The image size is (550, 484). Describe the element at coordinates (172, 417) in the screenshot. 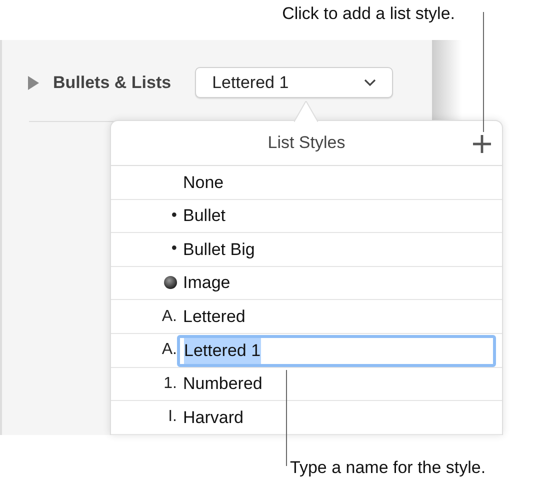

I see `list-marker: I.` at that location.